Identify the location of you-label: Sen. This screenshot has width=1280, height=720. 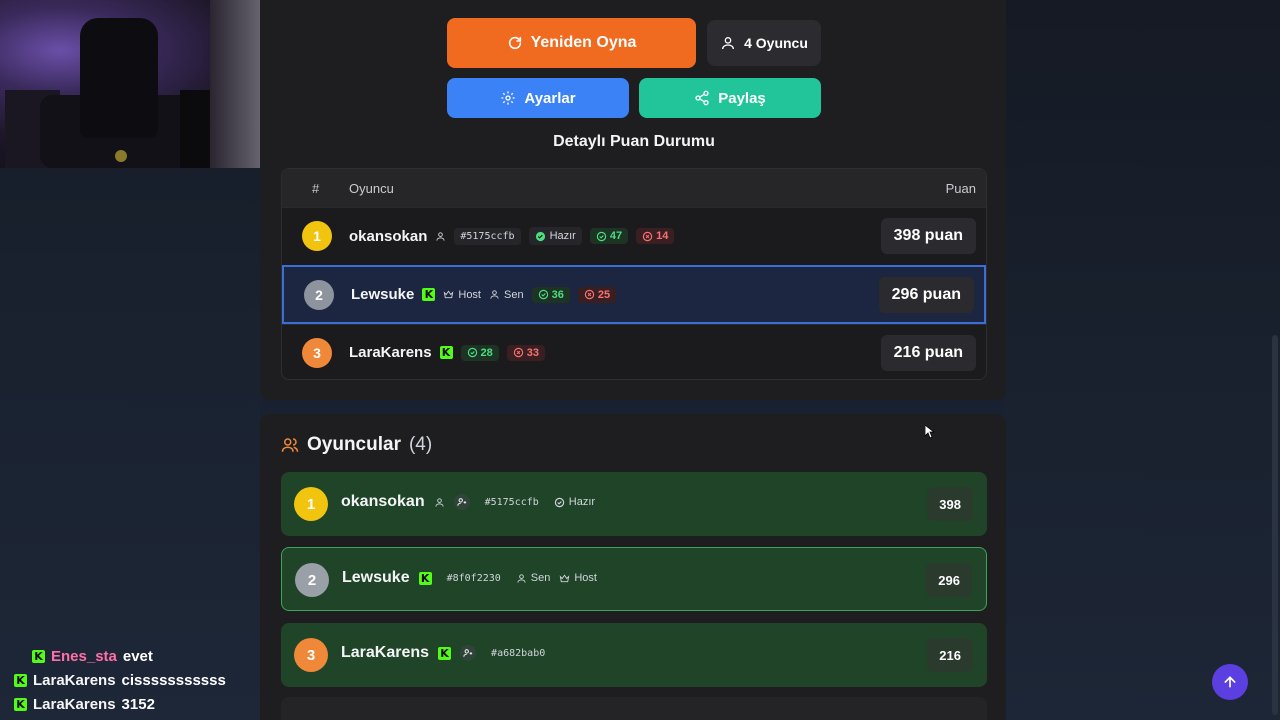
(540, 578).